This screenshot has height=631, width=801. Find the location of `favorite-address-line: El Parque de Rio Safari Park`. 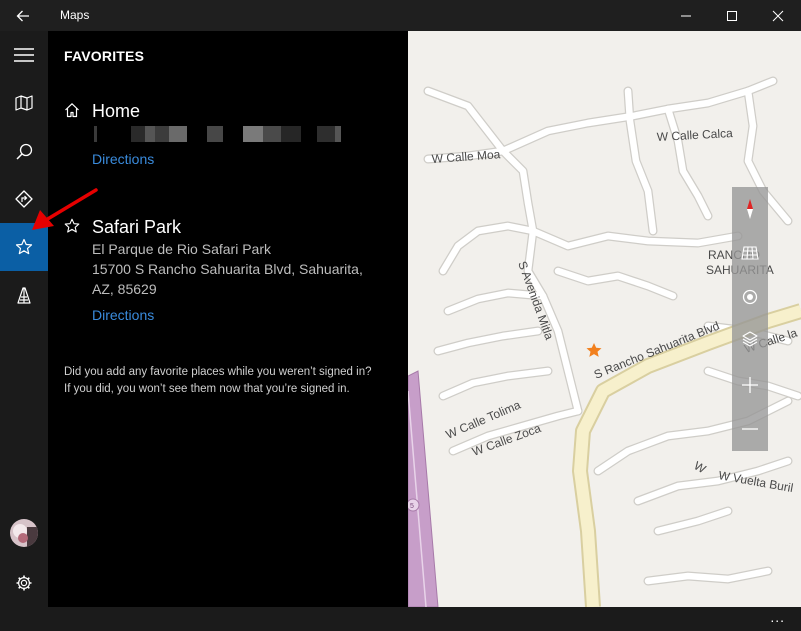

favorite-address-line: El Parque de Rio Safari Park is located at coordinates (181, 249).